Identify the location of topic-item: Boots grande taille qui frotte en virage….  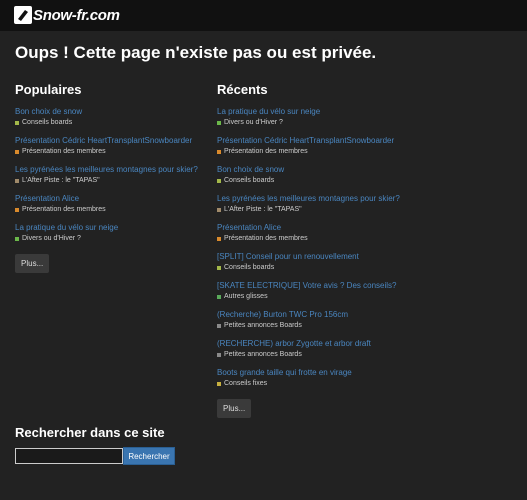
(367, 378).